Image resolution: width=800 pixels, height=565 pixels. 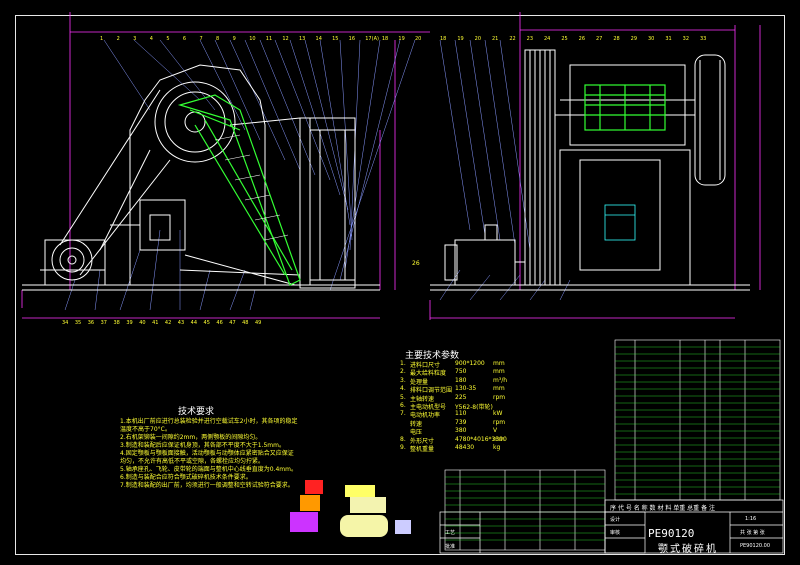 I want to click on right-inner, so click(x=620, y=222).